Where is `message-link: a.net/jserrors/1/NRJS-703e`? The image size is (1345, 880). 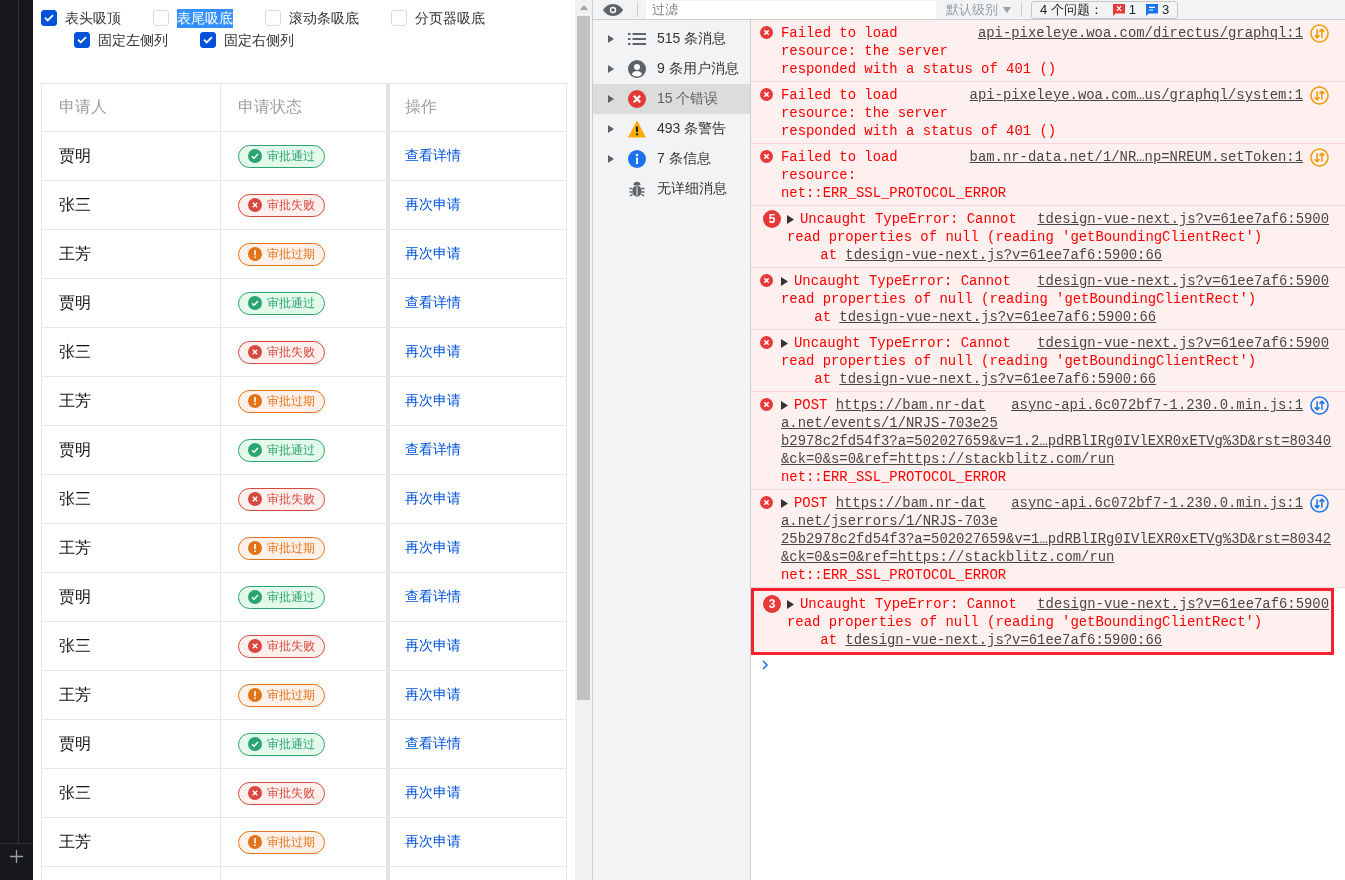 message-link: a.net/jserrors/1/NRJS-703e is located at coordinates (889, 521).